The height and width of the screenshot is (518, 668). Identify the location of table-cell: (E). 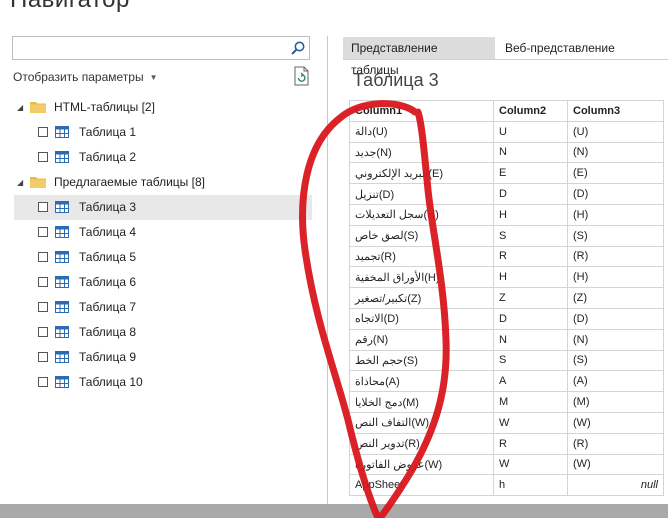
(615, 173).